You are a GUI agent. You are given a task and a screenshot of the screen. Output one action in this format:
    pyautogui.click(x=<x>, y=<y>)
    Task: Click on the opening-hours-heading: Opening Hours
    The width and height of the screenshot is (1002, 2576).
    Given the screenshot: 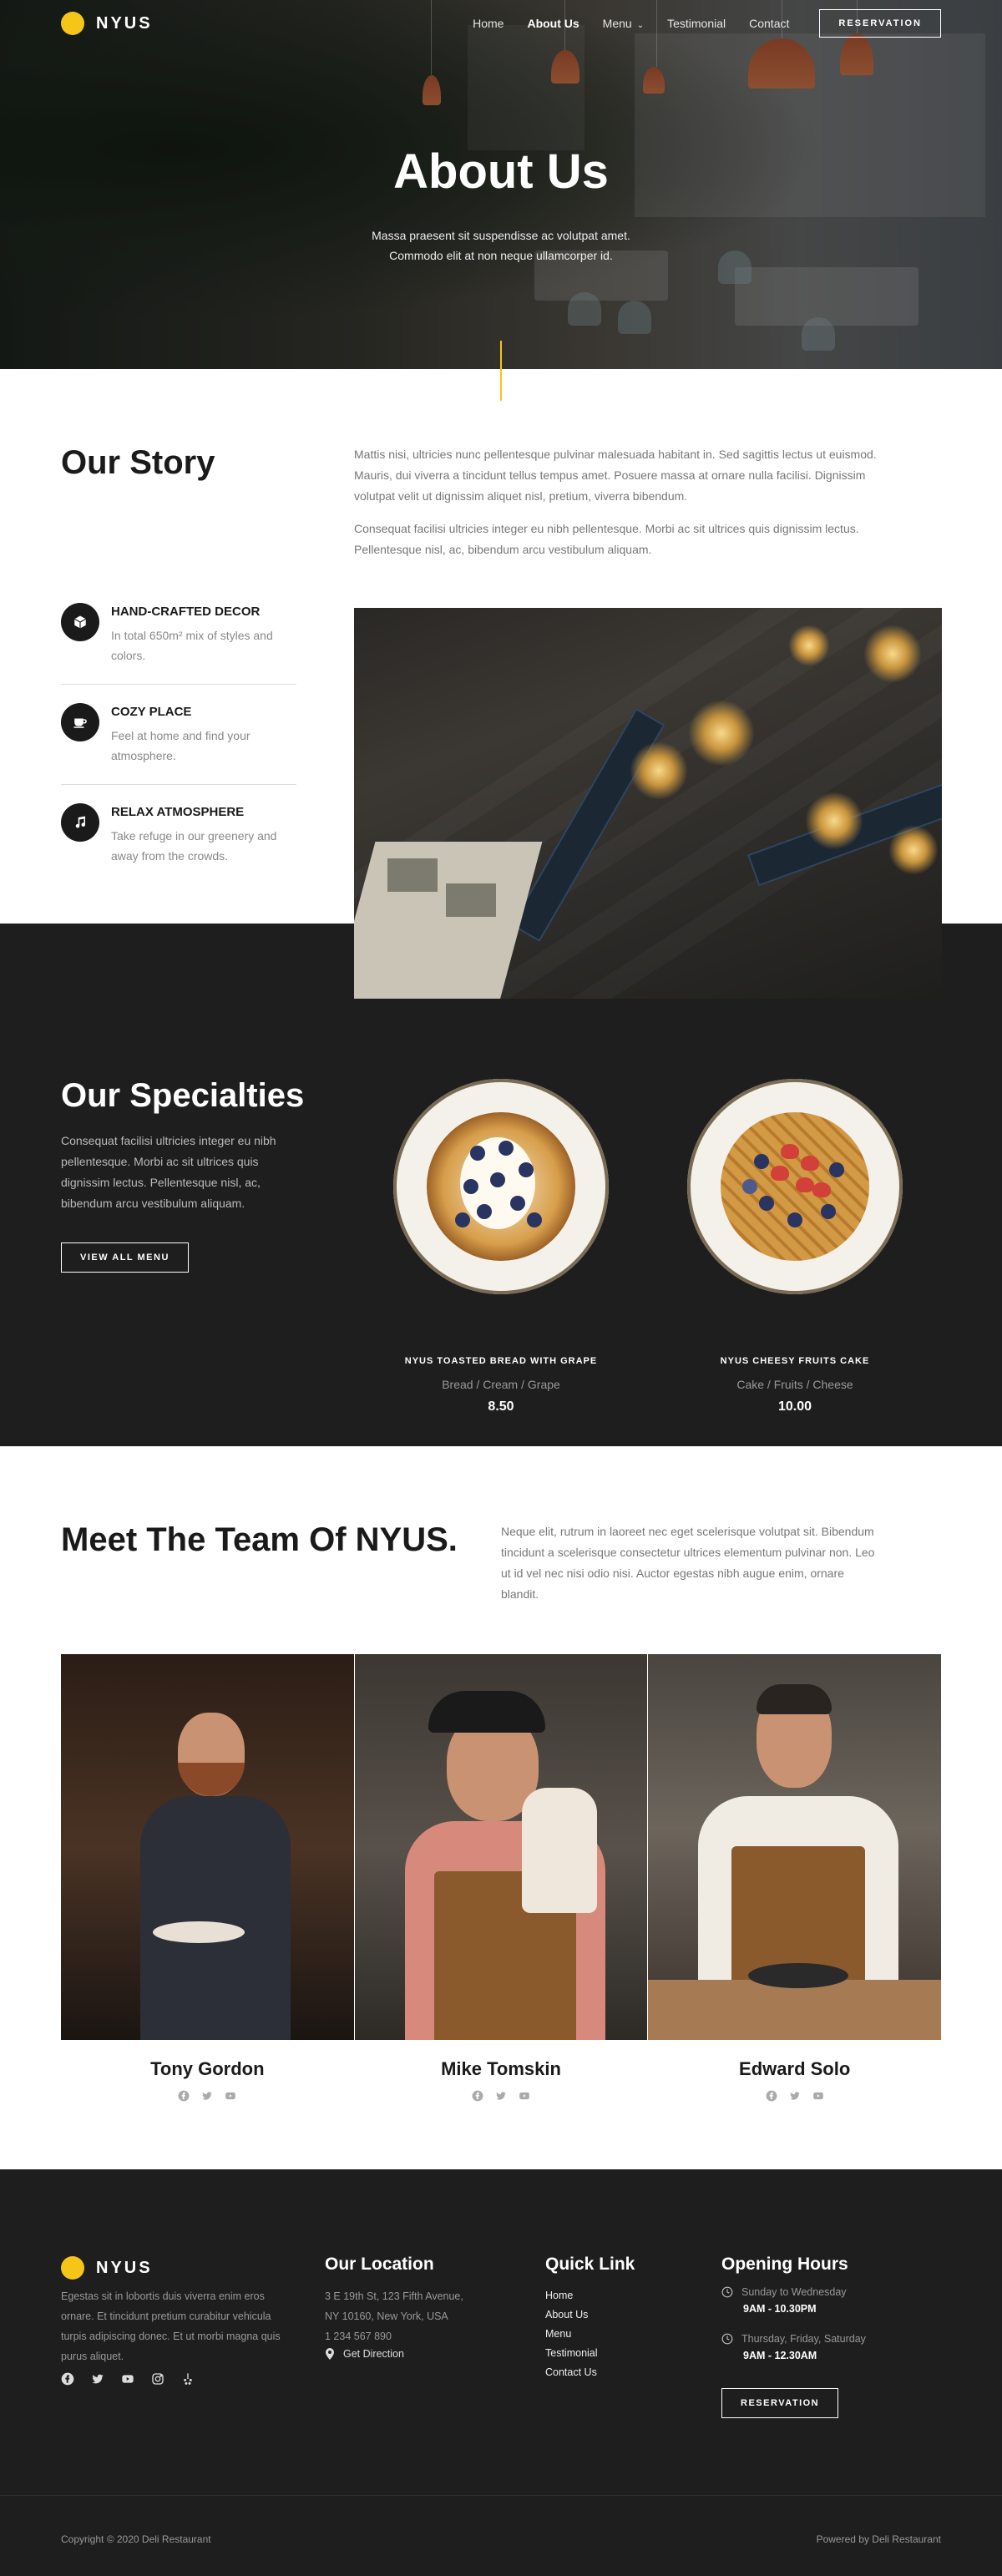 What is the action you would take?
    pyautogui.click(x=784, y=2264)
    